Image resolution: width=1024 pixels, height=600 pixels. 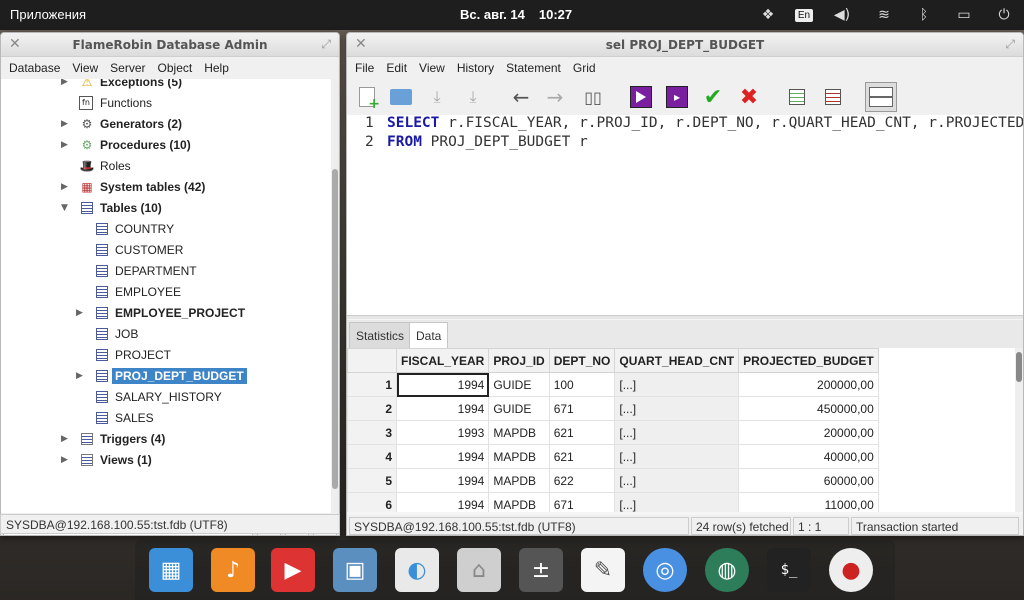 What do you see at coordinates (804, 15) in the screenshot?
I see `keyboard-layout-indicator: En` at bounding box center [804, 15].